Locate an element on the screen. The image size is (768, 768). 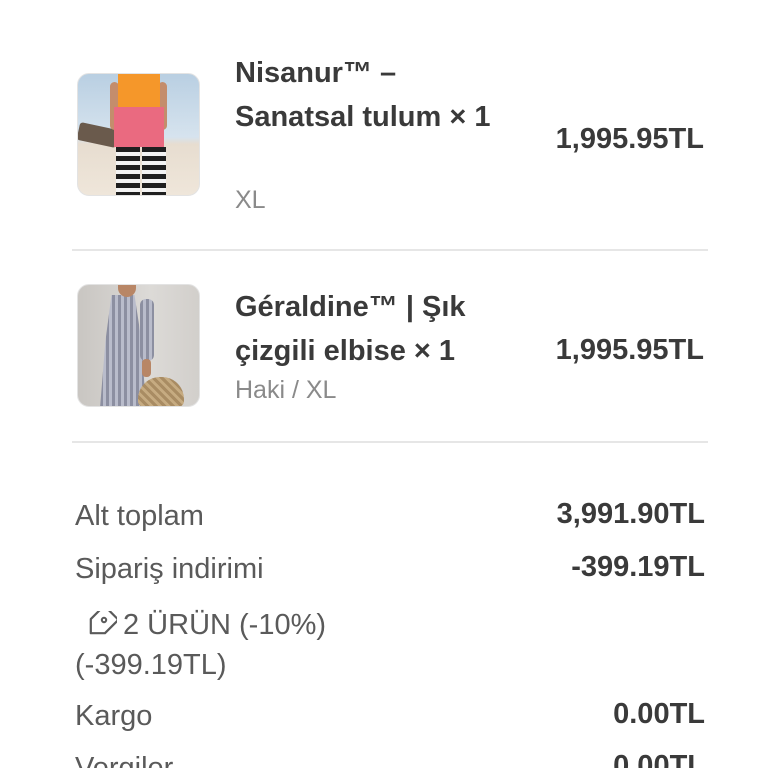
shipping-value: 0.00TL is located at coordinates (659, 714).